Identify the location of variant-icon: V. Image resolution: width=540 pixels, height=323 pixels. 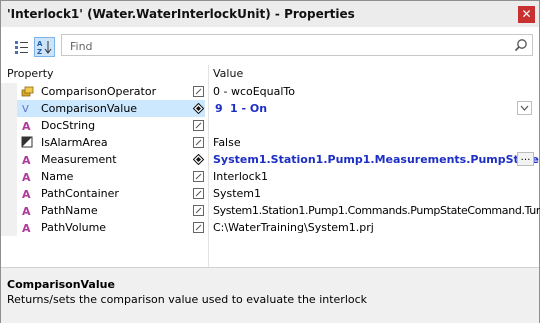
(25, 109).